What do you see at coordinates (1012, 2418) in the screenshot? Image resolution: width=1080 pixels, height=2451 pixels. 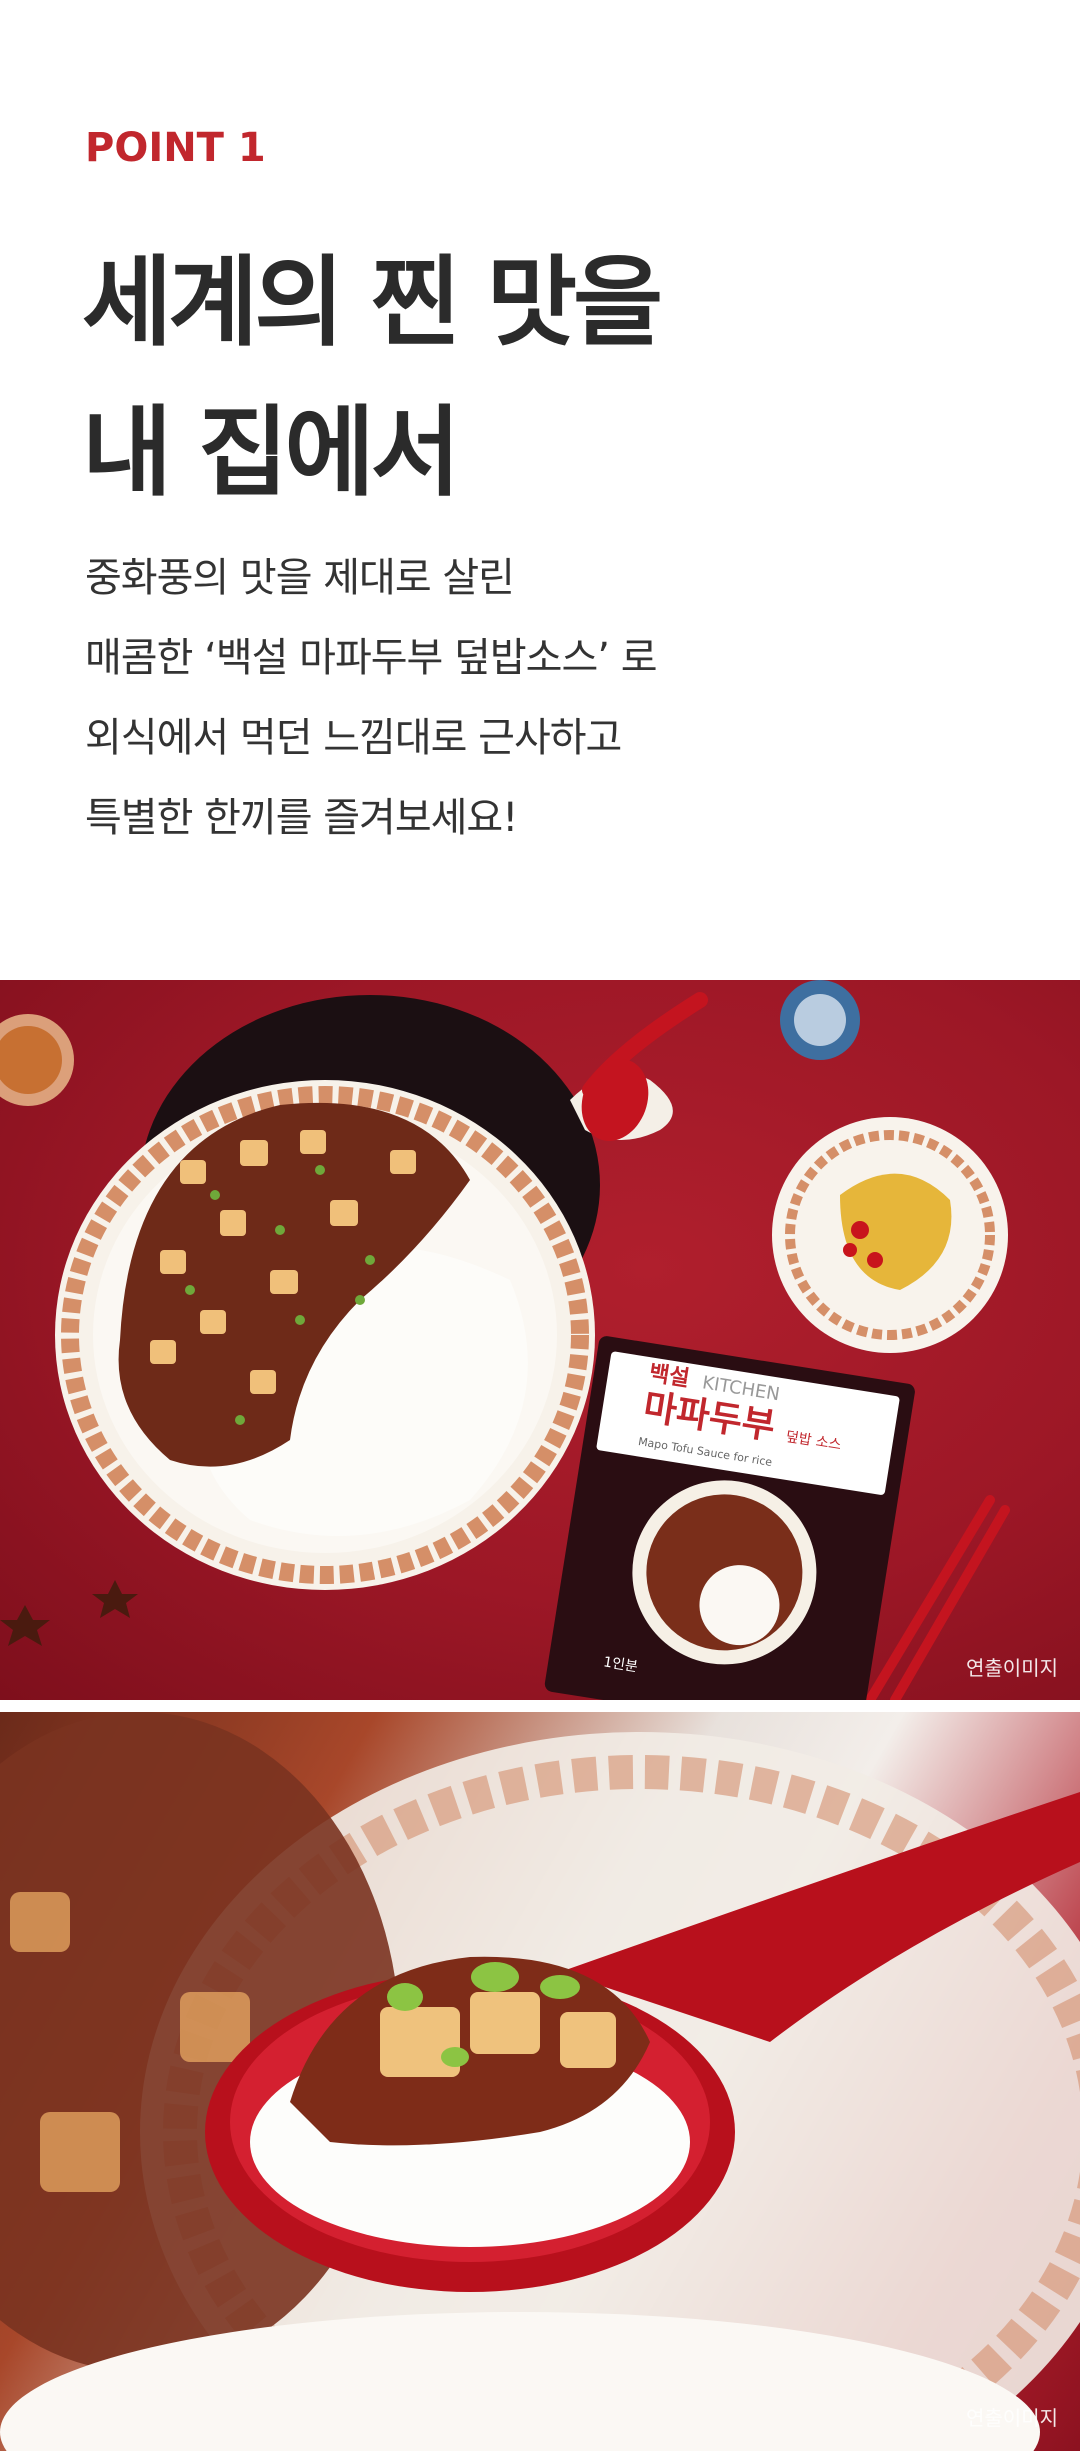 I see `photo2-caption: 연출이미지` at bounding box center [1012, 2418].